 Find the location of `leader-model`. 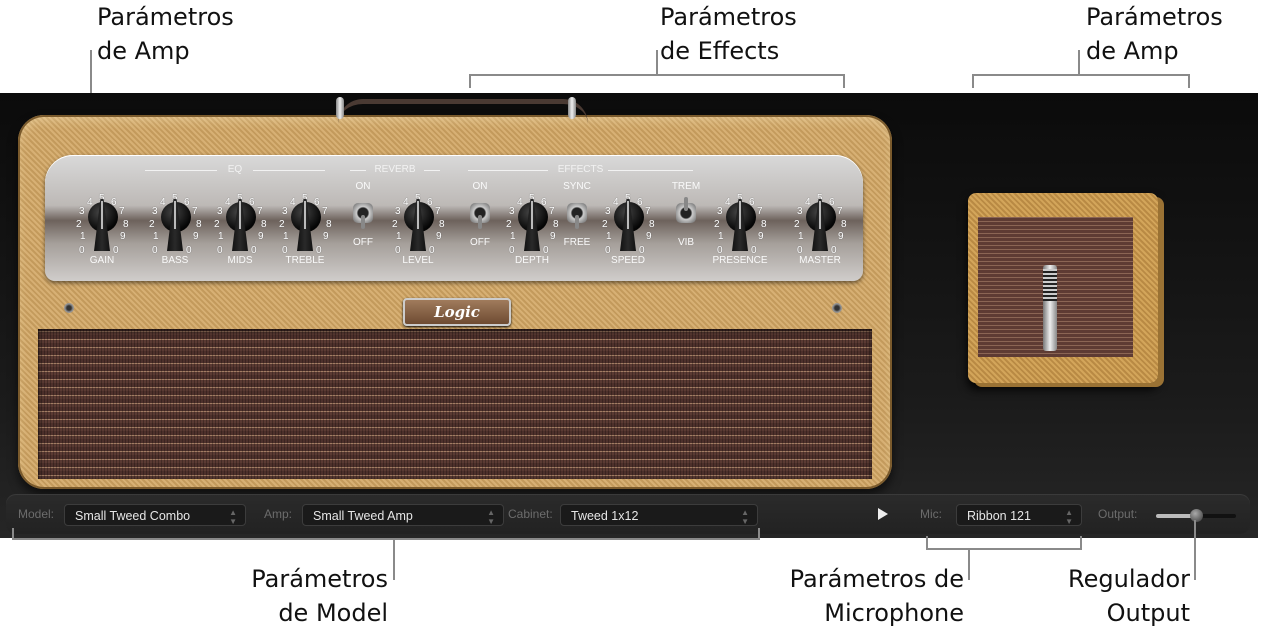

leader-model is located at coordinates (394, 560).